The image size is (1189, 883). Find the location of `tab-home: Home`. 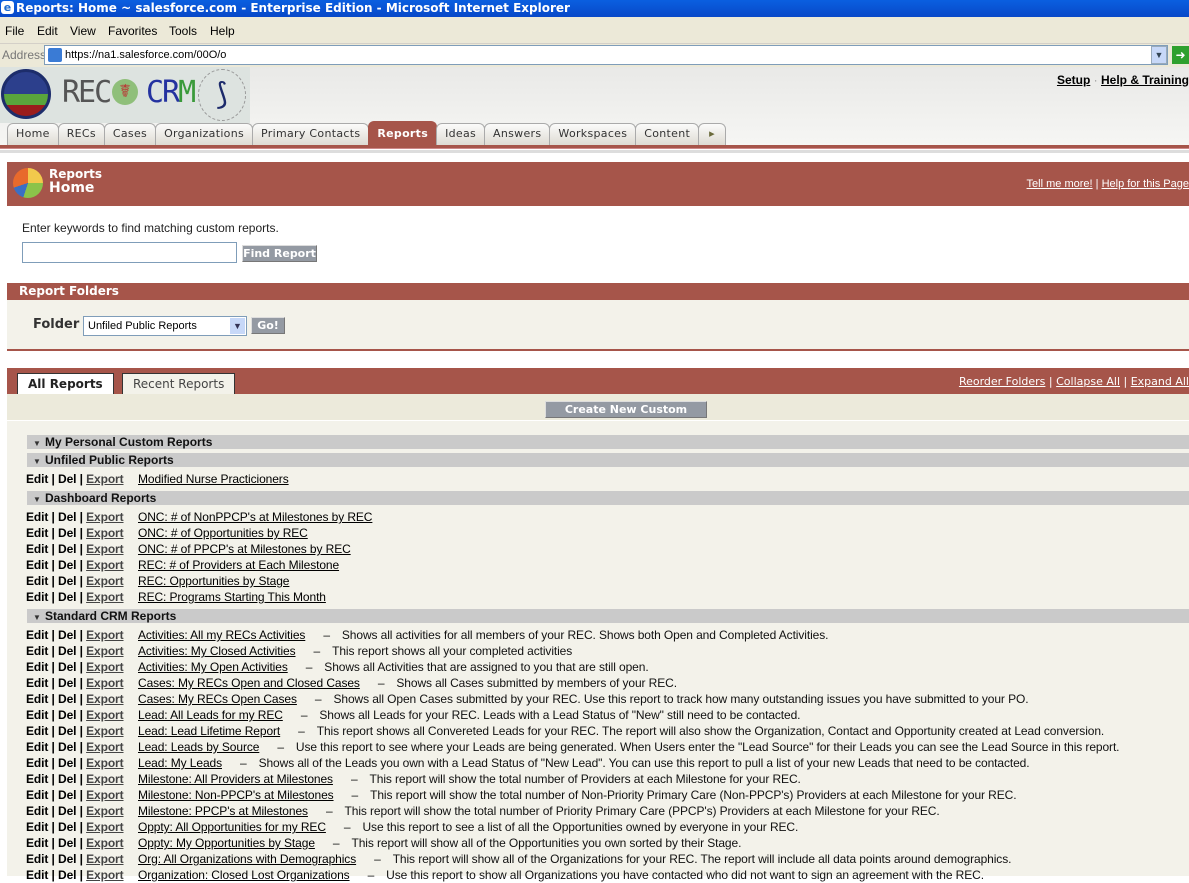

tab-home: Home is located at coordinates (33, 134).